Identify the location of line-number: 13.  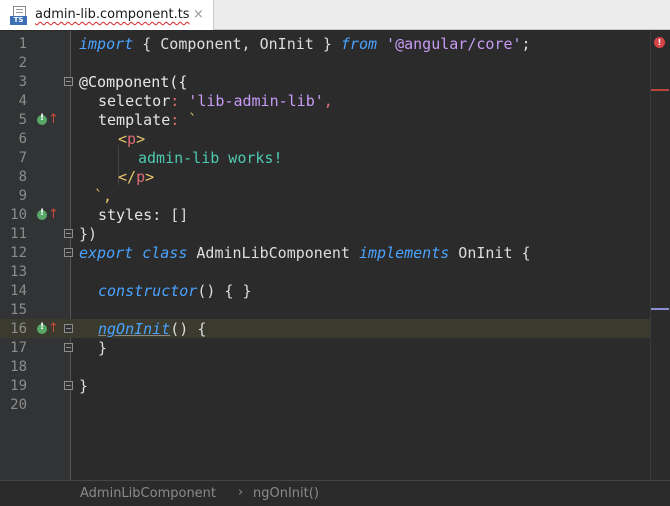
(18, 272).